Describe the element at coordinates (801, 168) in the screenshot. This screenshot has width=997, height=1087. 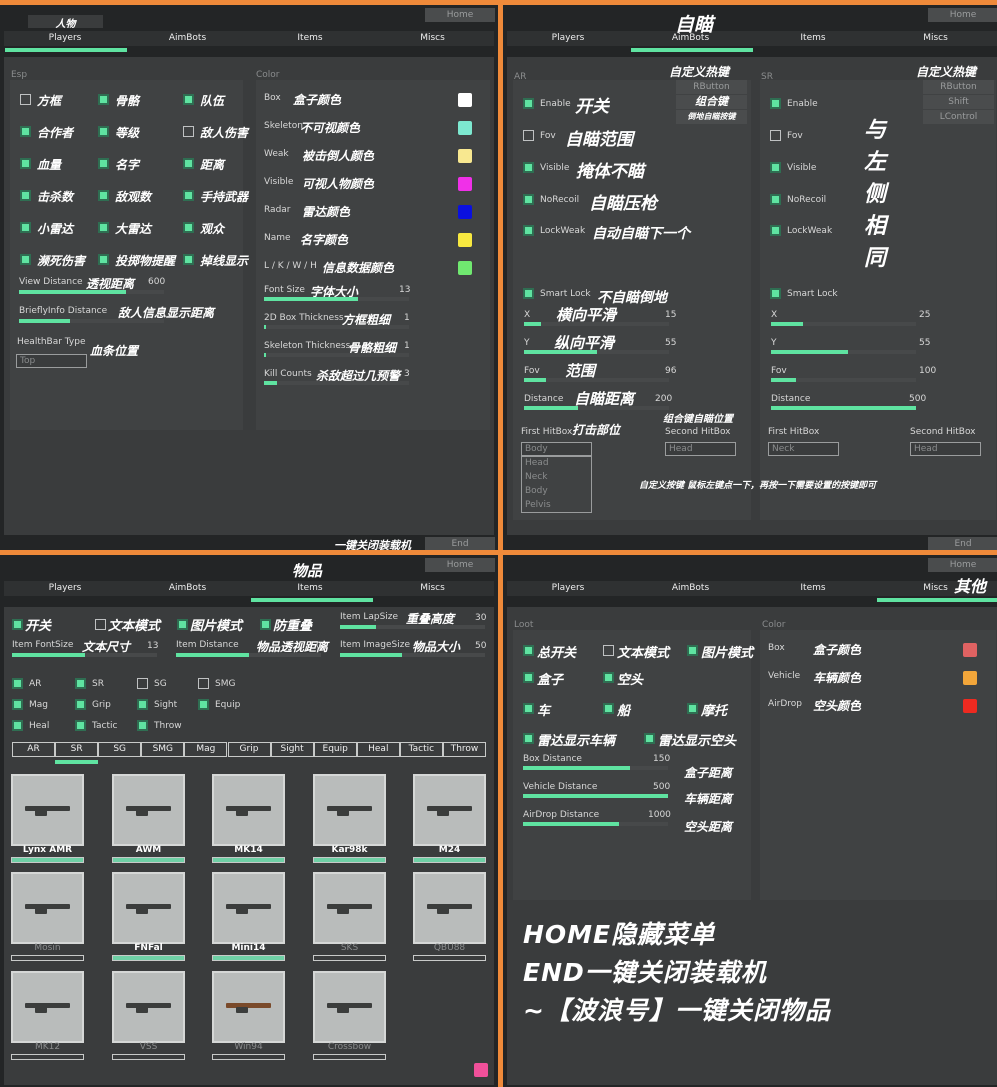
I see `aim-checkbox-label: Visible` at that location.